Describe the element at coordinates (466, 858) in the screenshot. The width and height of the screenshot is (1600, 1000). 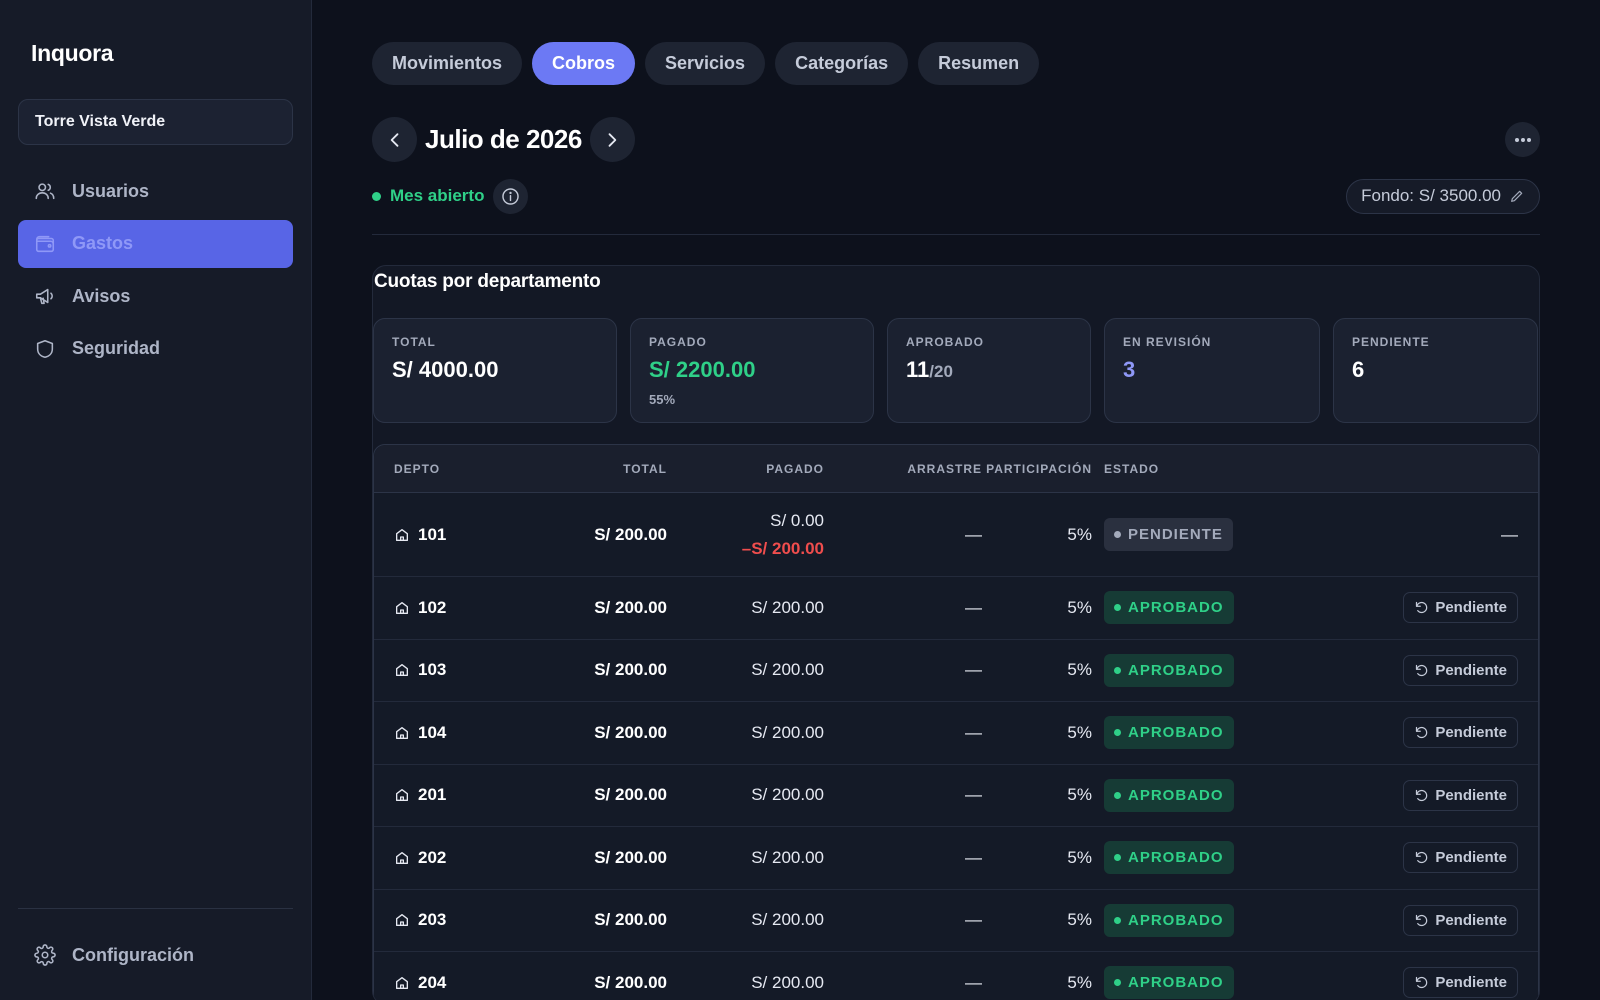
I see `cell-depto: 202` at that location.